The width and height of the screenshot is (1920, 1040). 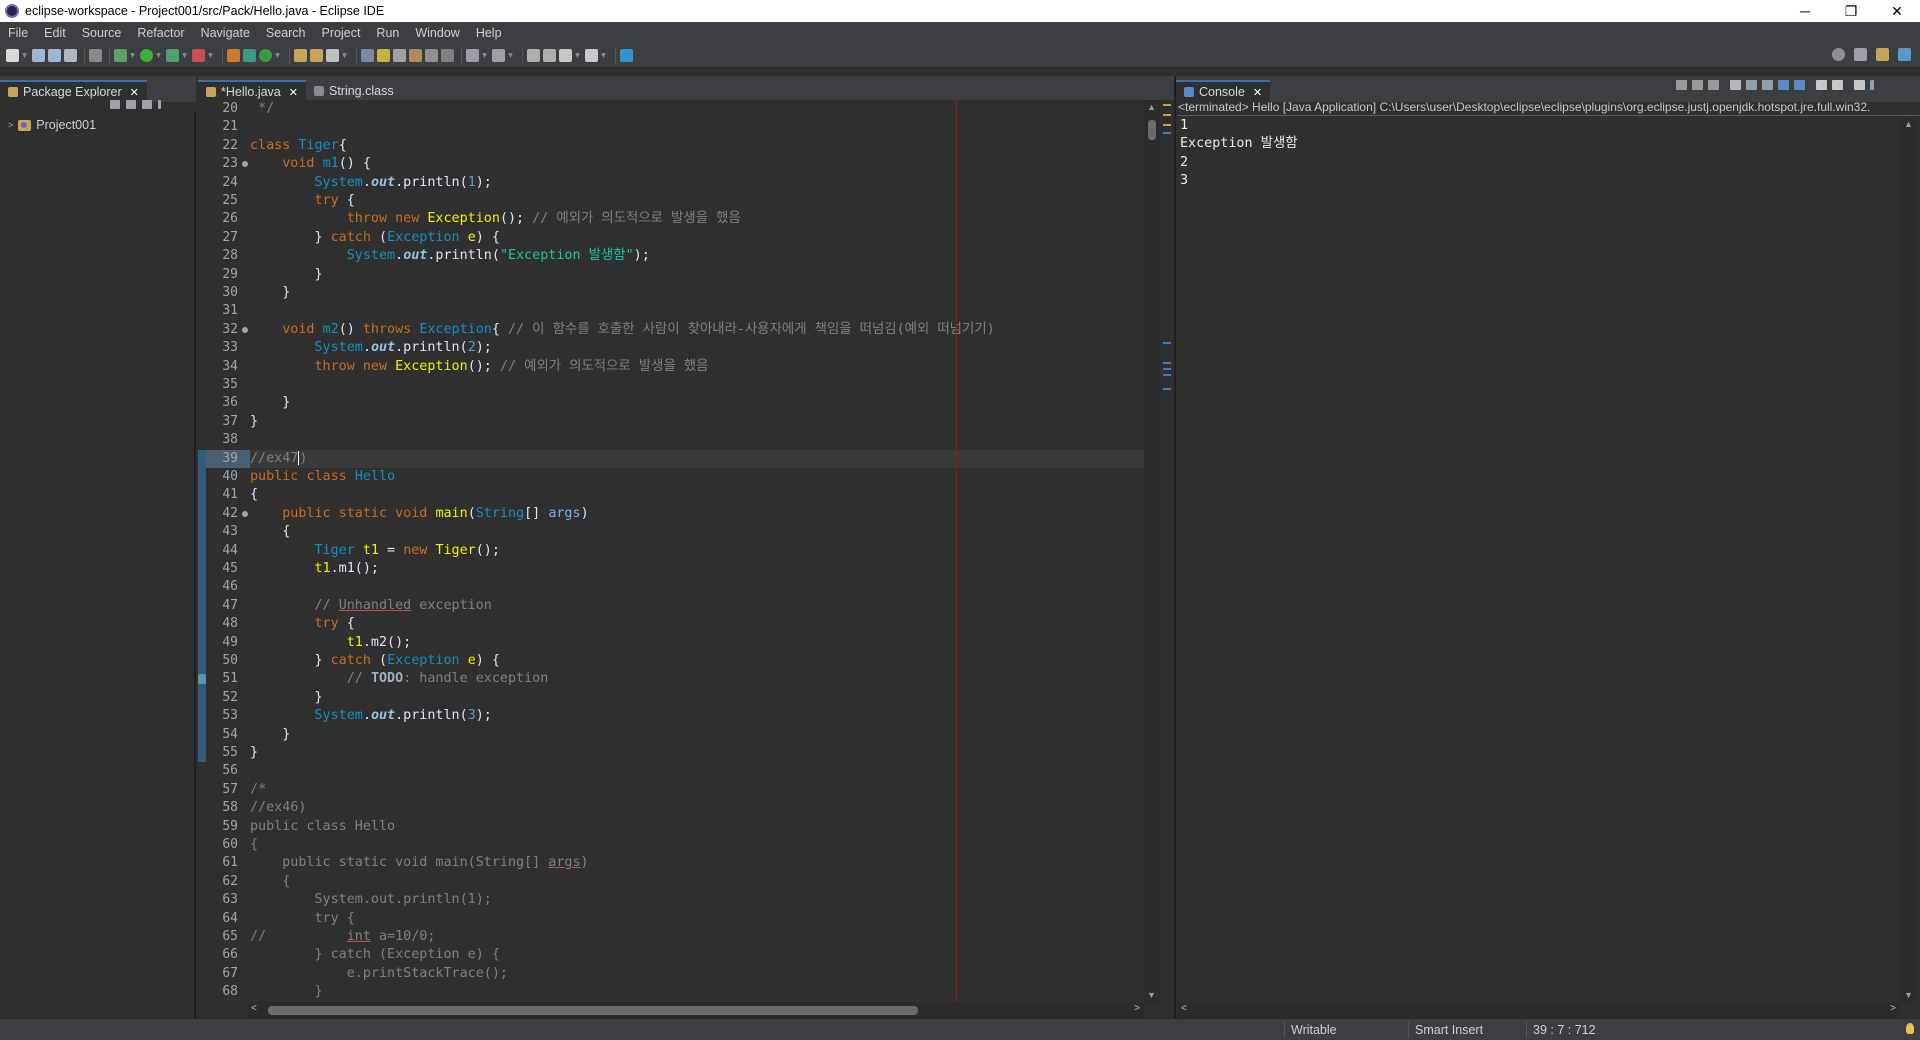 I want to click on previous-annotation-icon, so click(x=498, y=55).